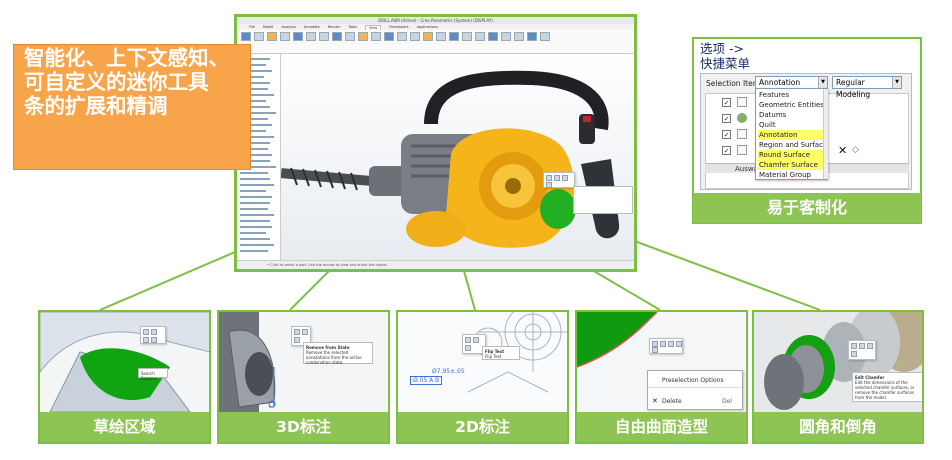 The height and width of the screenshot is (460, 952). What do you see at coordinates (772, 115) in the screenshot?
I see `list-item: Datums` at bounding box center [772, 115].